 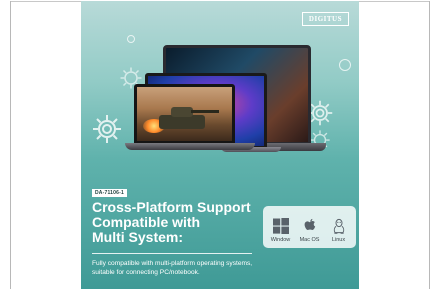 I want to click on os-item-macos: Mac OS, so click(x=310, y=230).